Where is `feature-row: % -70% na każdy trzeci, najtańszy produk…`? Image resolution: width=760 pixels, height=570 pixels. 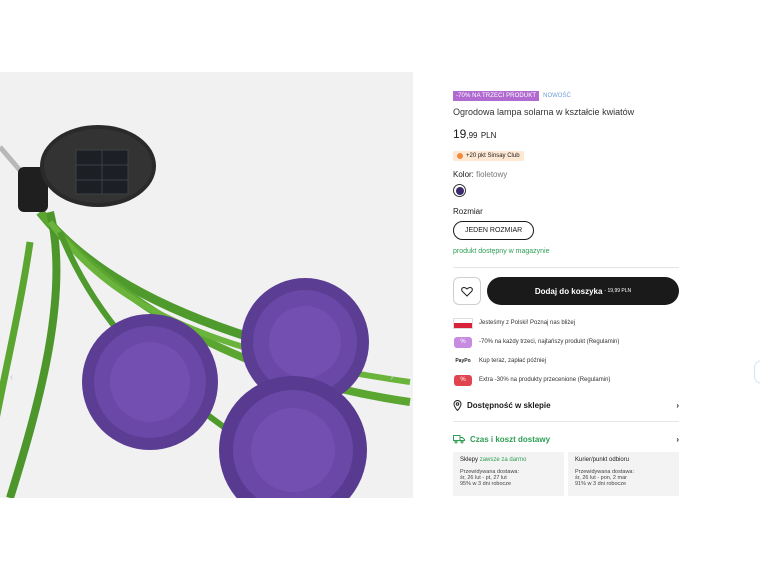
feature-row: % -70% na każdy trzeci, najtańszy produk… is located at coordinates (566, 342).